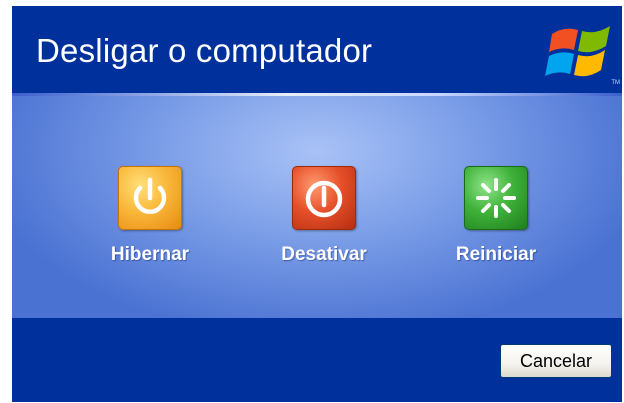 This screenshot has width=624, height=403. Describe the element at coordinates (615, 83) in the screenshot. I see `logo-trademark: TM` at that location.